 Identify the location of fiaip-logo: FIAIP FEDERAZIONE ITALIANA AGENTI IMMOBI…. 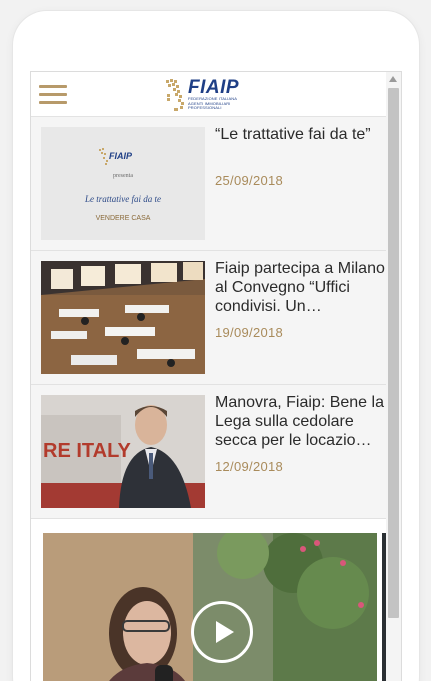
(209, 95).